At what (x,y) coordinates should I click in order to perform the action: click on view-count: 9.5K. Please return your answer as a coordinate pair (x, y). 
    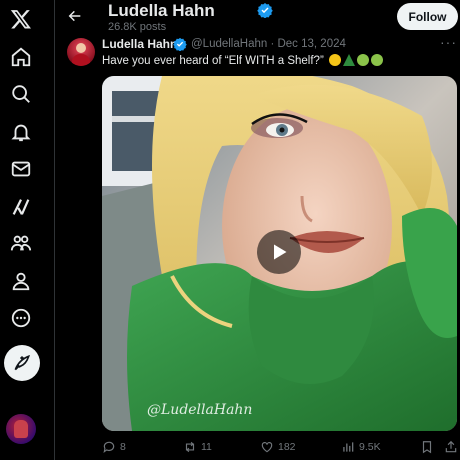
    Looking at the image, I should click on (370, 447).